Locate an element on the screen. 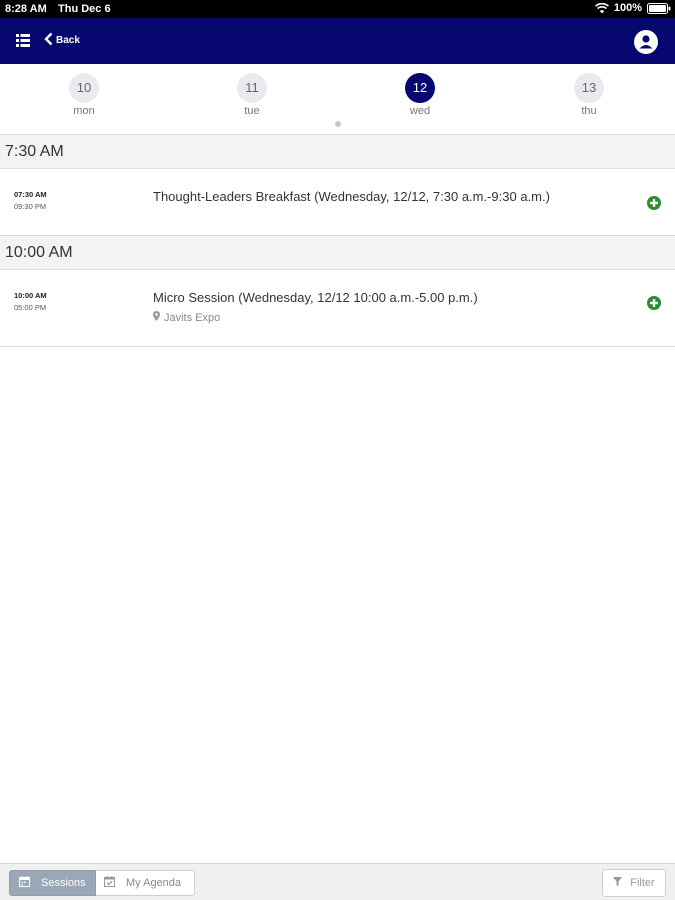 This screenshot has width=675, height=900. time-header: 10:00 AM is located at coordinates (337, 253).